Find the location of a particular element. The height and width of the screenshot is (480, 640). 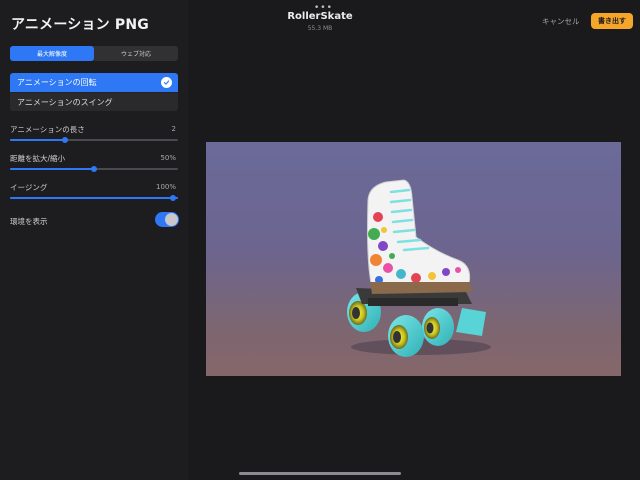

checkmark-icon is located at coordinates (166, 82).